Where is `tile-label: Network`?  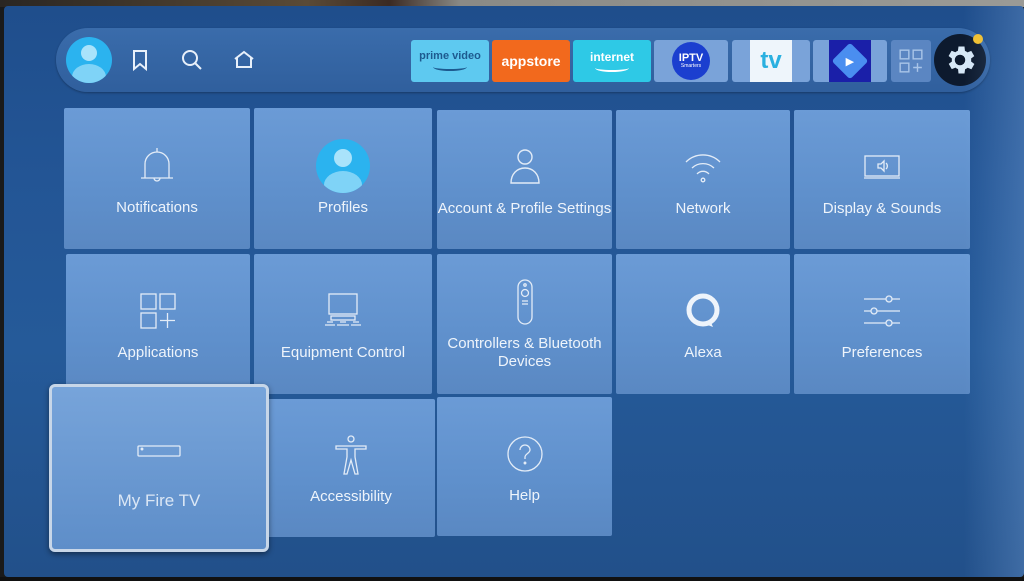 tile-label: Network is located at coordinates (703, 208).